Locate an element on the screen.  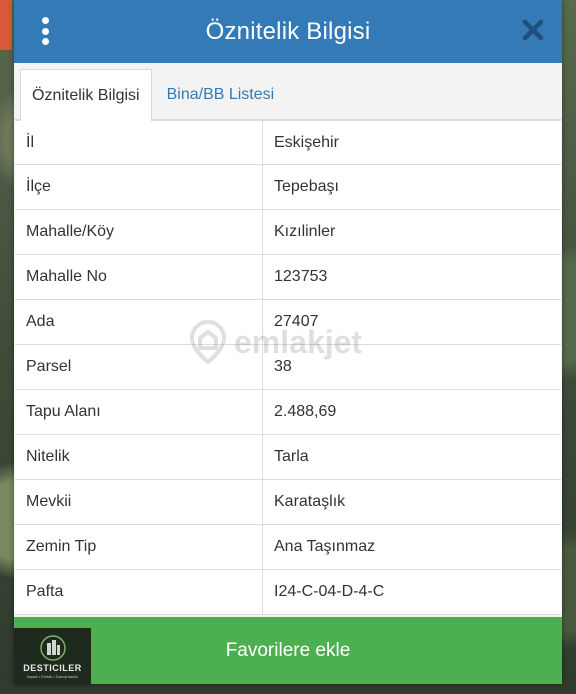
attribute-value: I24-C-04-D-4-C is located at coordinates (329, 591).